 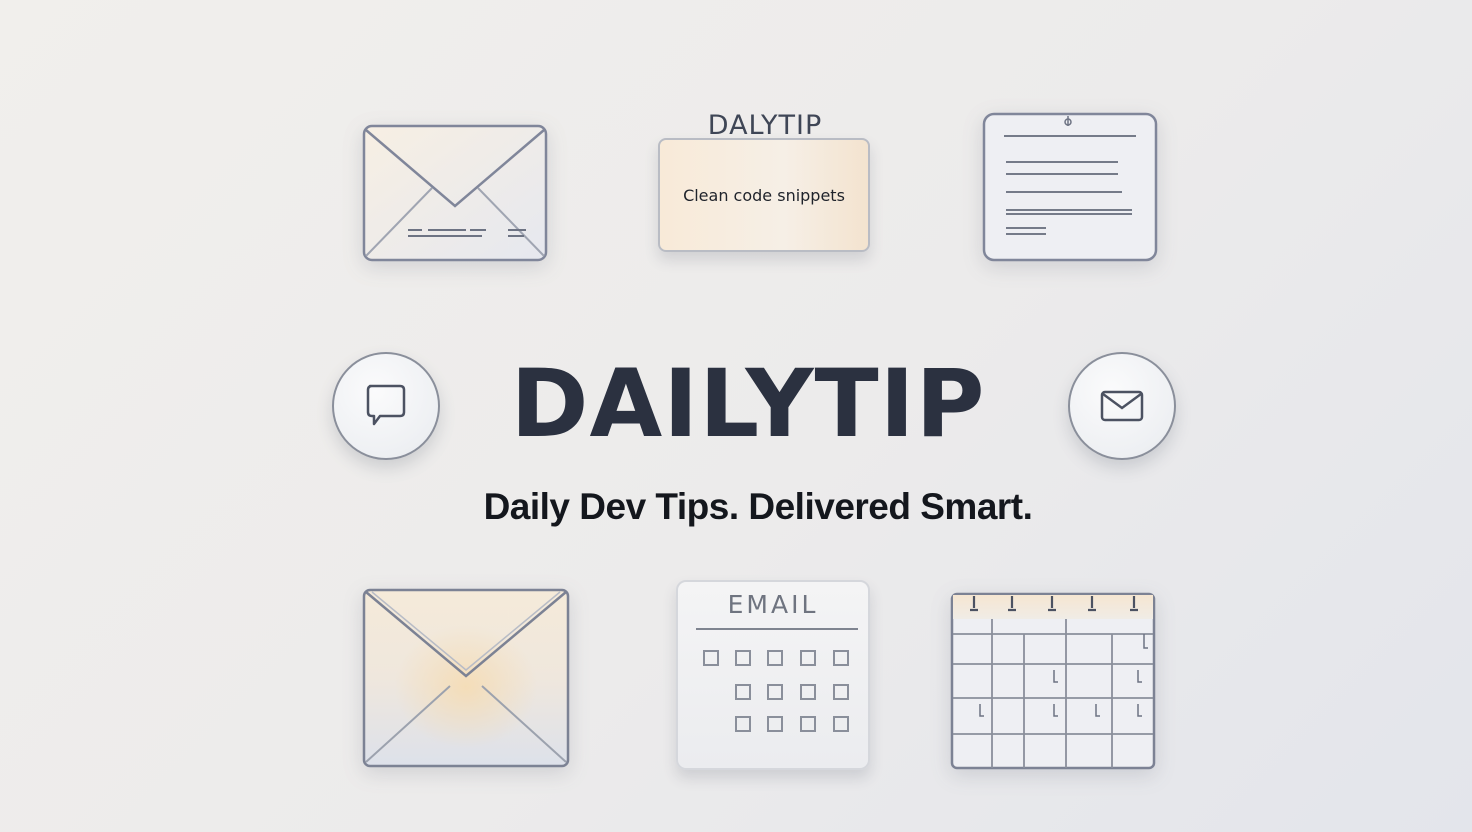 I want to click on chat-circle, so click(x=386, y=406).